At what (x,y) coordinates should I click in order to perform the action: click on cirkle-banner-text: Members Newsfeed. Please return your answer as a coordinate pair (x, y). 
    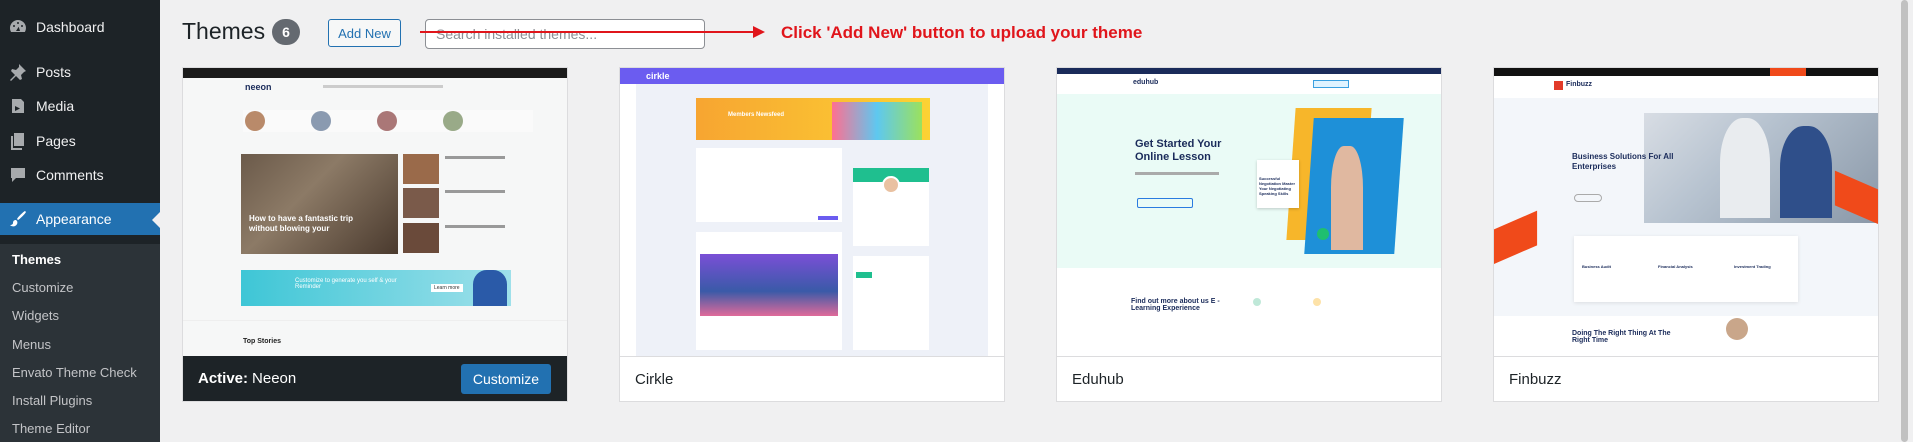
    Looking at the image, I should click on (756, 115).